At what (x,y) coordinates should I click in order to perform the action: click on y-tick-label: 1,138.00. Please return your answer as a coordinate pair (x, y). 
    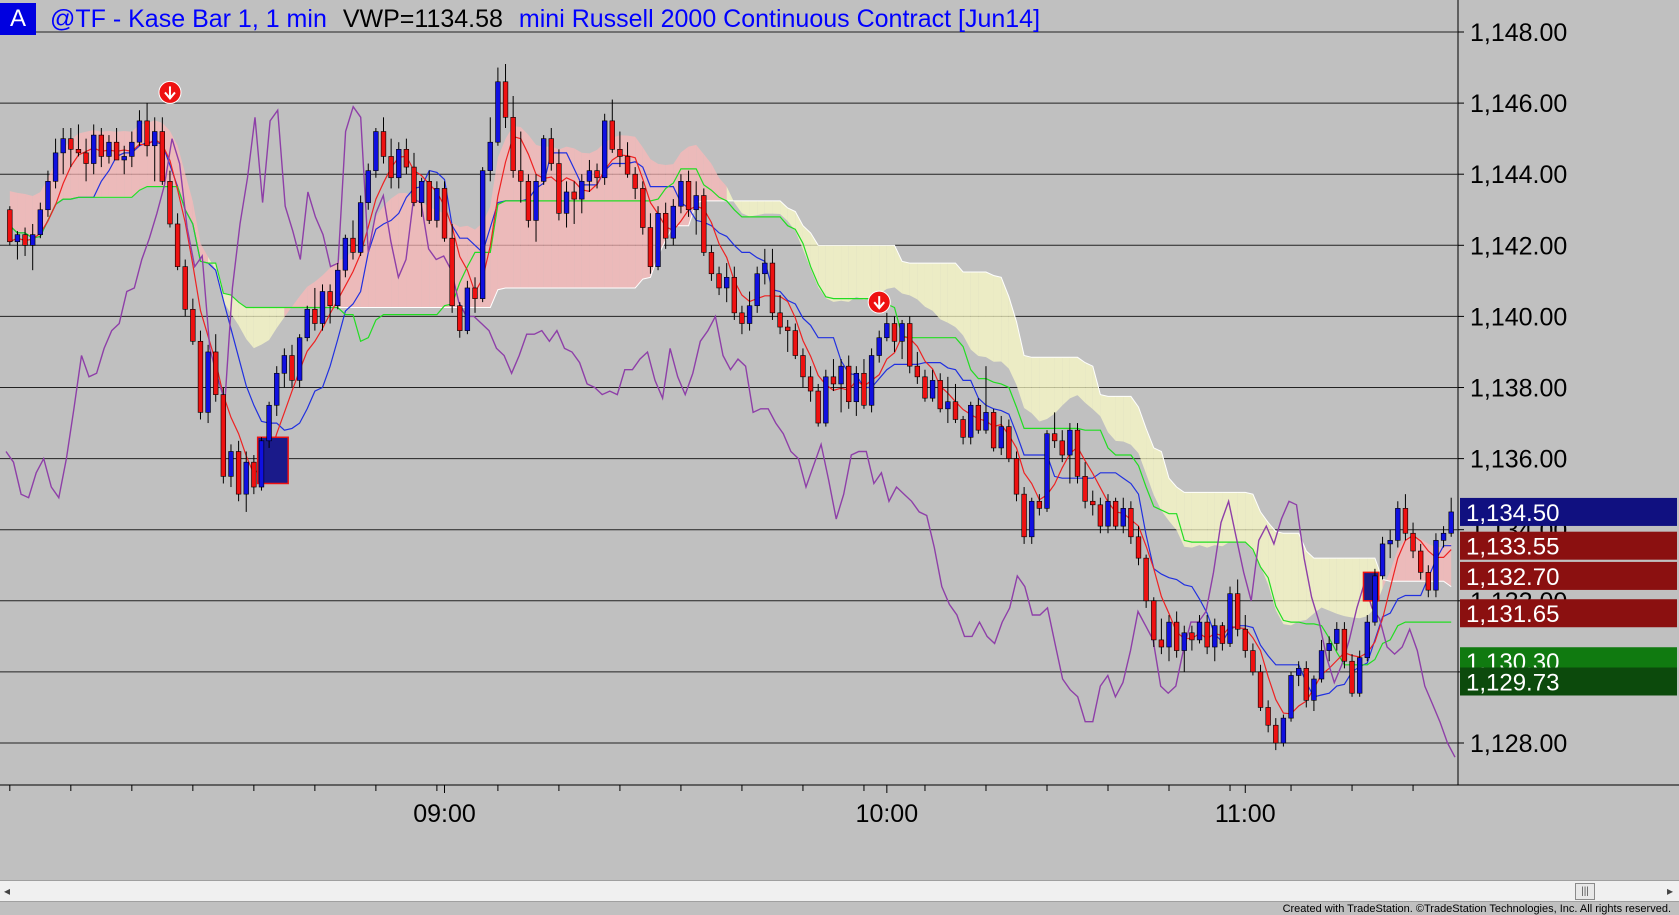
    Looking at the image, I should click on (1518, 389).